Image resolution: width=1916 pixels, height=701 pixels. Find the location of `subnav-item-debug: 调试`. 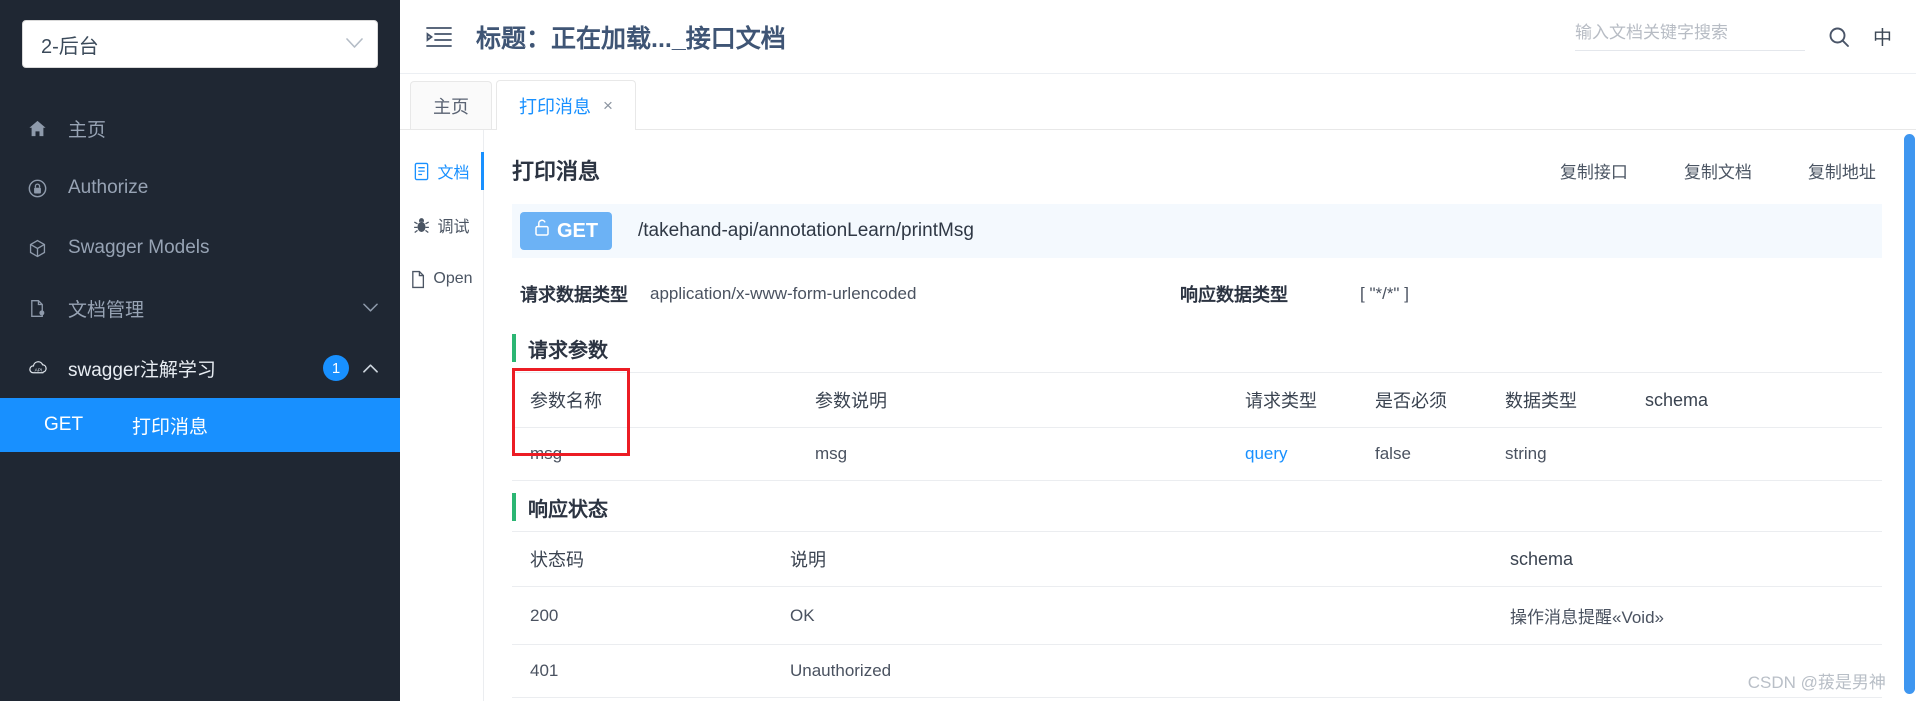

subnav-item-debug: 调试 is located at coordinates (441, 225).